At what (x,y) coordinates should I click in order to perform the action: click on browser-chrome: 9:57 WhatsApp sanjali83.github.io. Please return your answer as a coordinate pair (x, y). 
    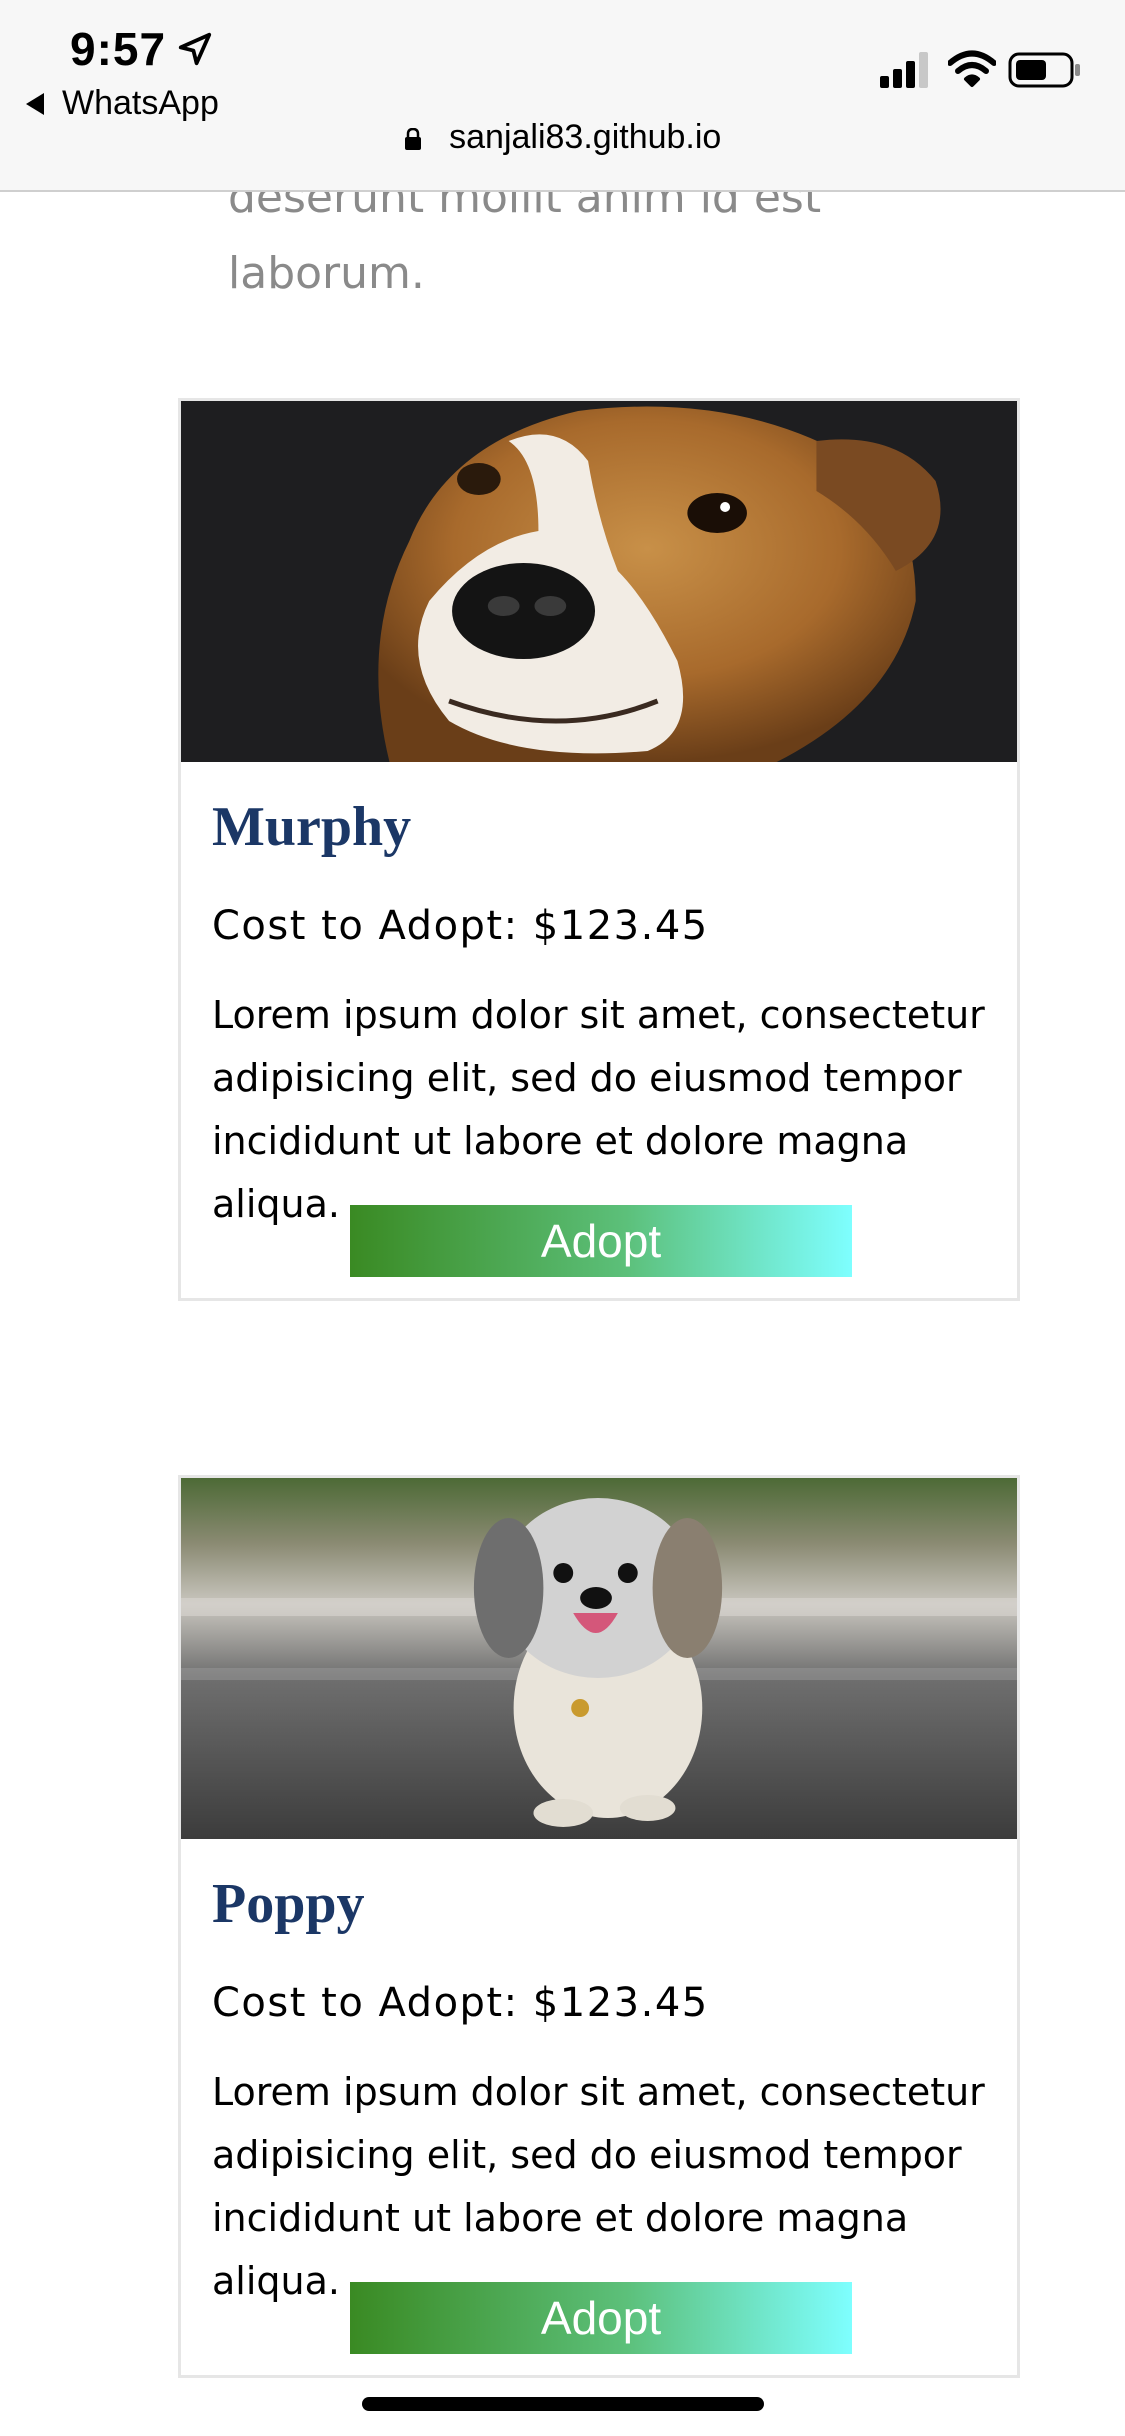
    Looking at the image, I should click on (562, 96).